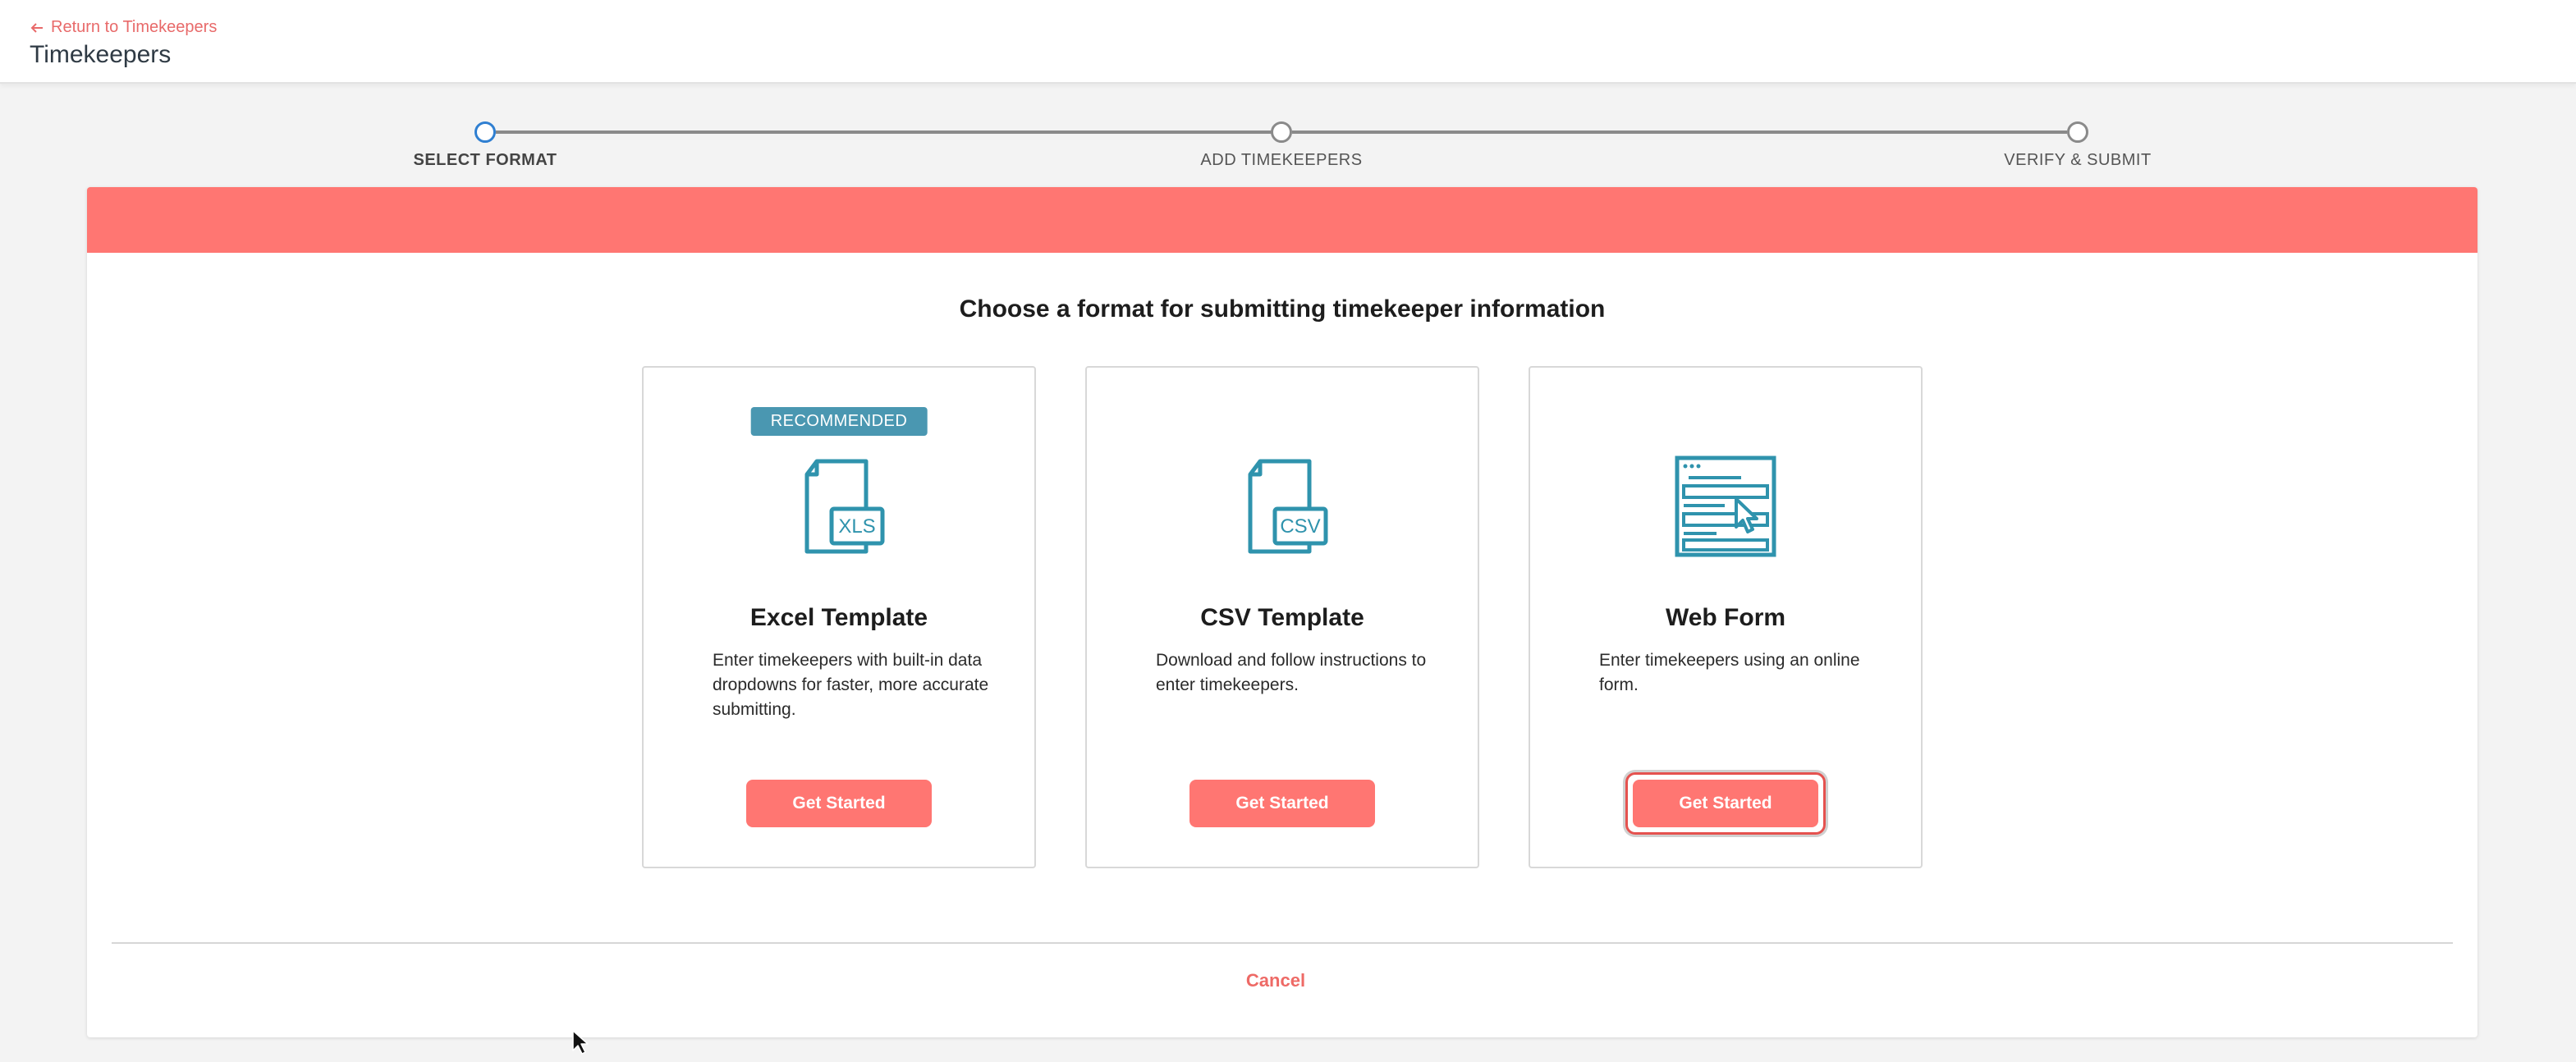  Describe the element at coordinates (839, 804) in the screenshot. I see `excel-get-started-button: Get Started` at that location.